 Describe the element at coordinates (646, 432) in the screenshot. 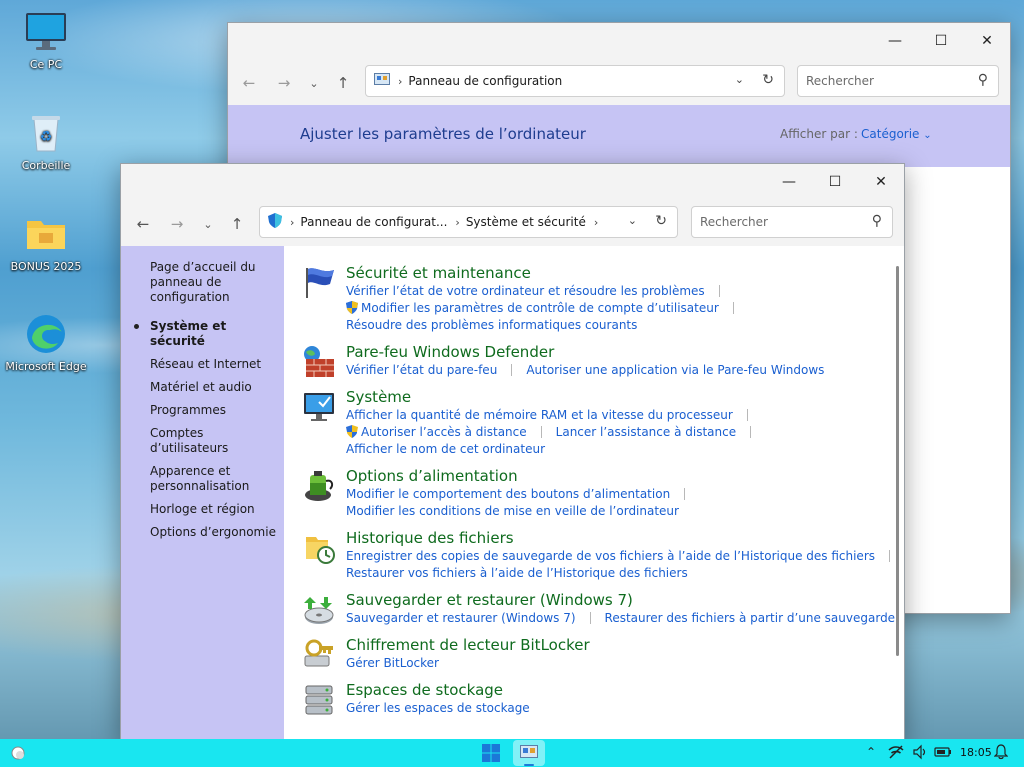

I see `link-remote-assistance: Lancer l’assistance à distance` at that location.